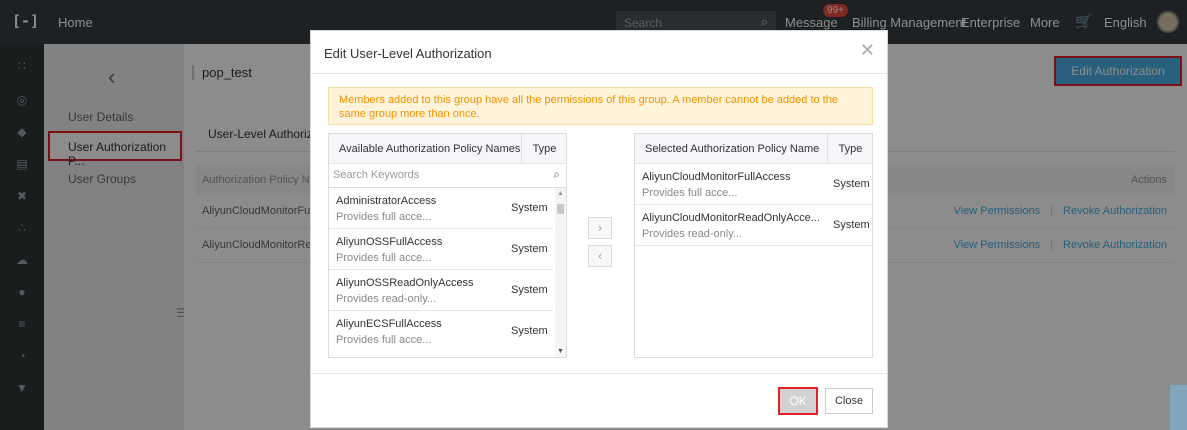  Describe the element at coordinates (560, 209) in the screenshot. I see `scrollbar-thumb` at that location.